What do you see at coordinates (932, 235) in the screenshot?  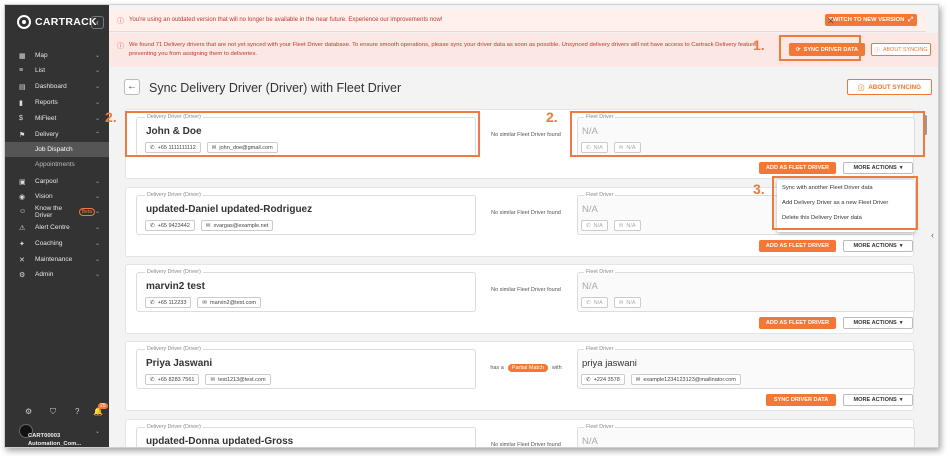 I see `chevron-left-icon: ‹` at bounding box center [932, 235].